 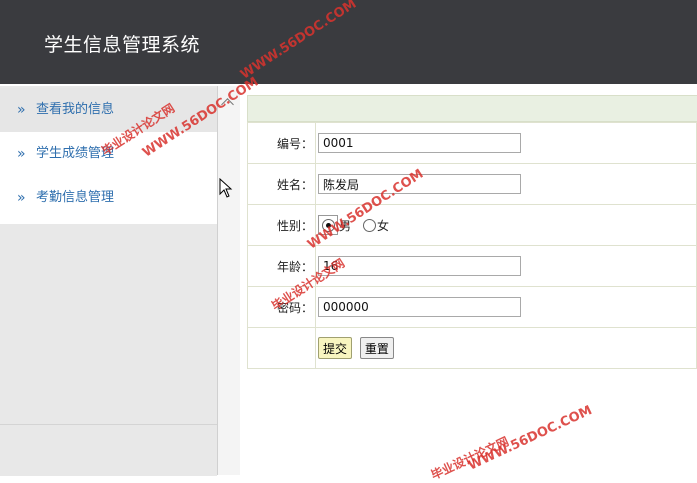 I want to click on sidebar-collapse-bar, so click(x=229, y=280).